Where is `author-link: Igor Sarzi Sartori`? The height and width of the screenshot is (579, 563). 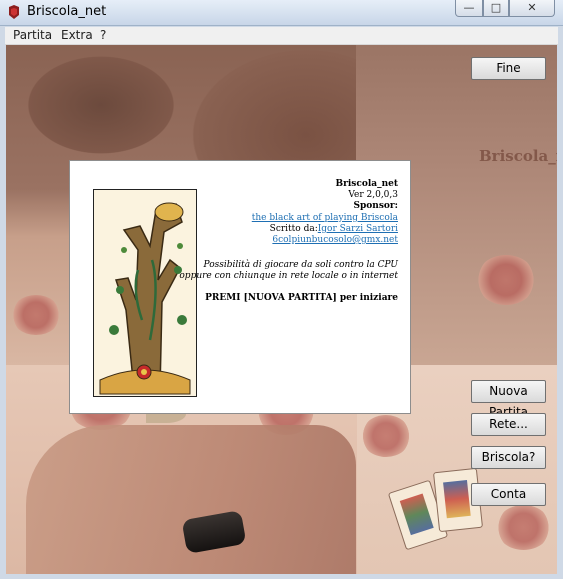 author-link: Igor Sarzi Sartori is located at coordinates (358, 229).